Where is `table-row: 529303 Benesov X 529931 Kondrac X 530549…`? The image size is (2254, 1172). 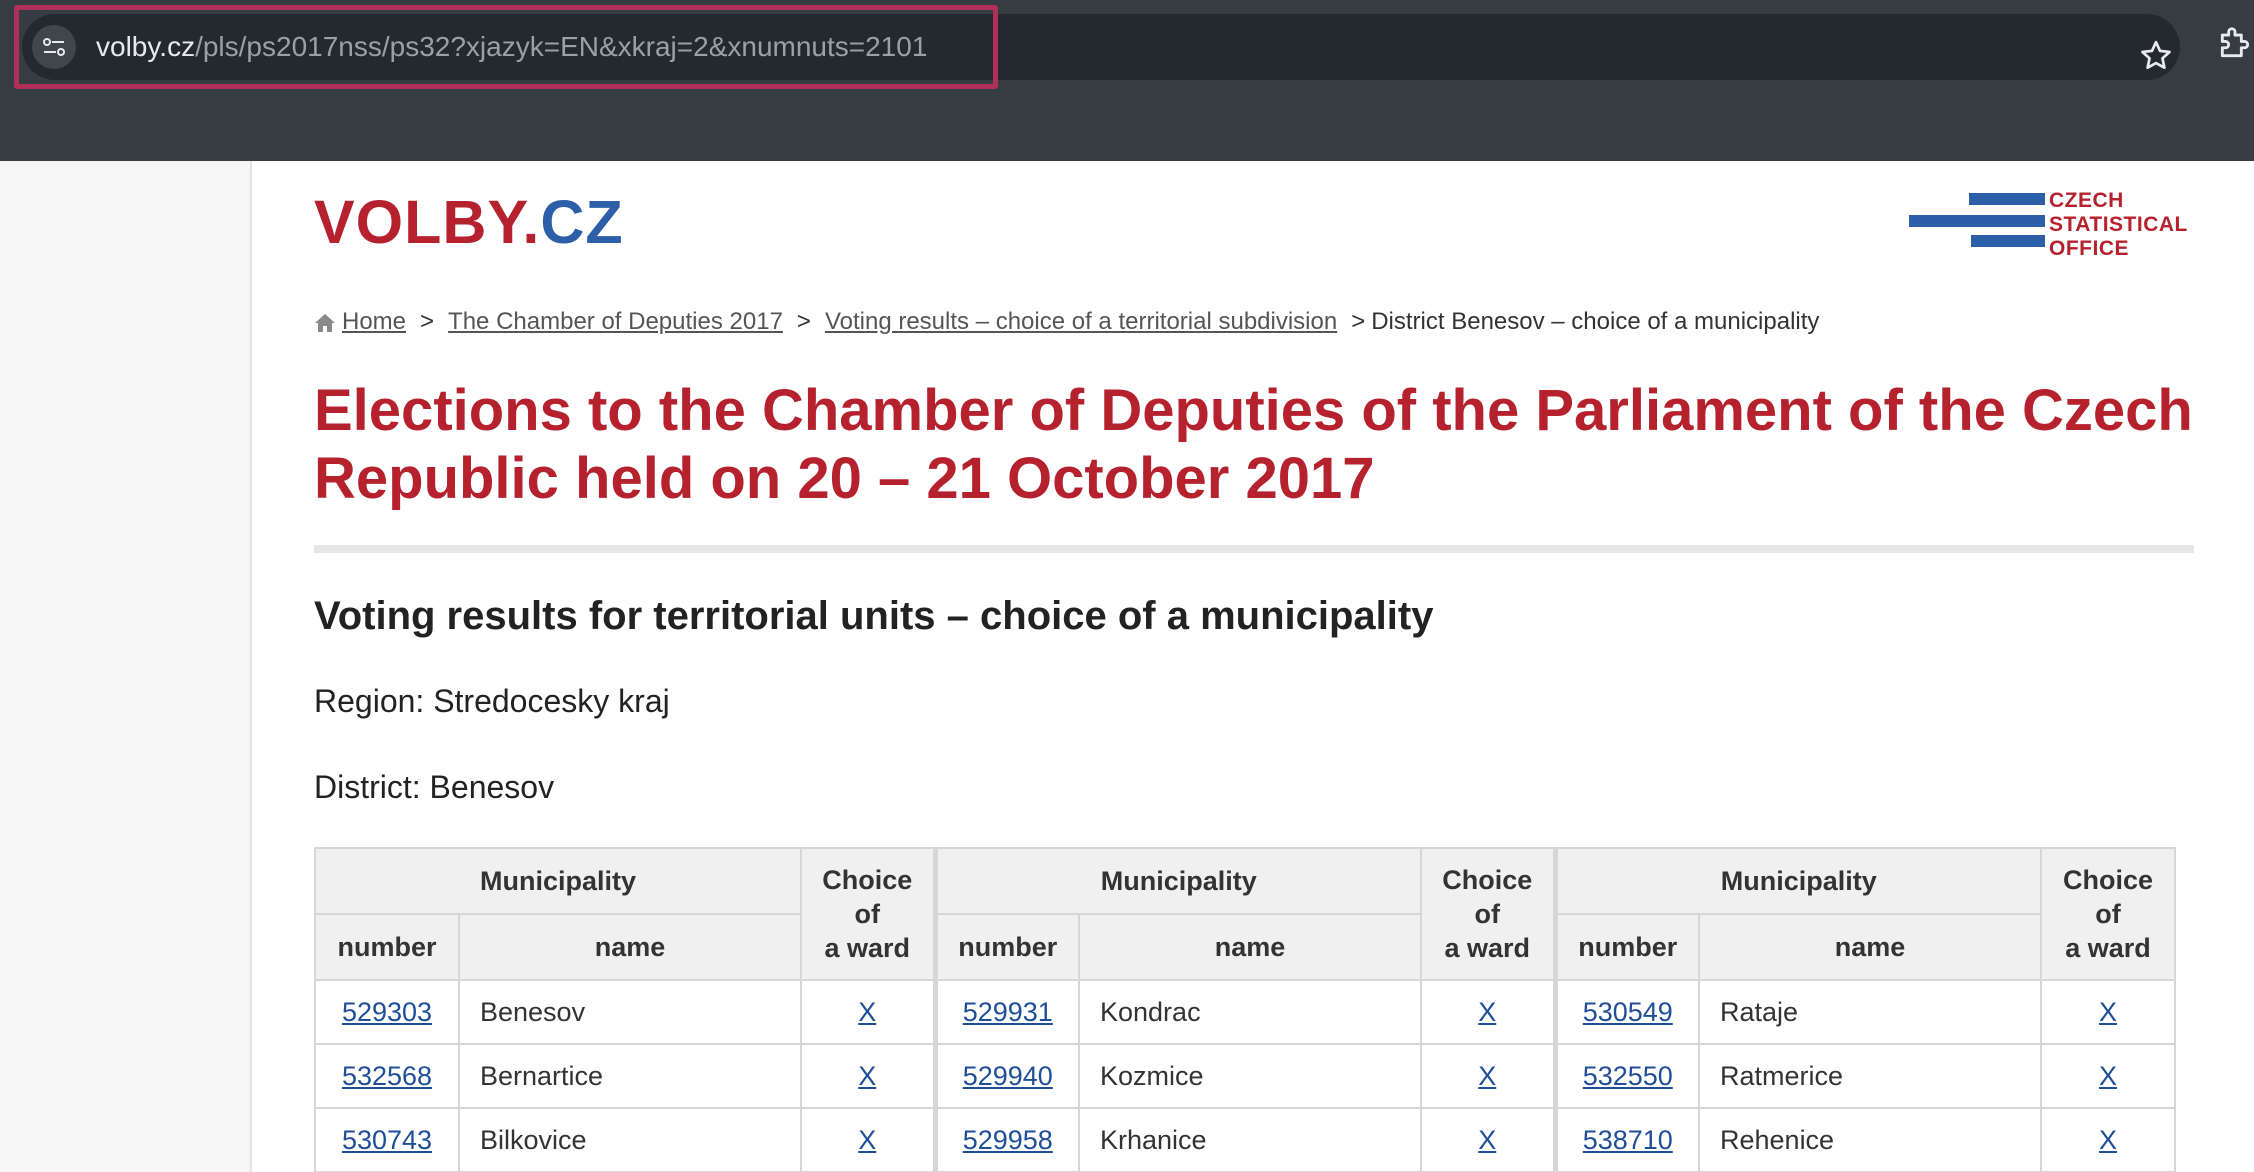 table-row: 529303 Benesov X 529931 Kondrac X 530549… is located at coordinates (1245, 1012).